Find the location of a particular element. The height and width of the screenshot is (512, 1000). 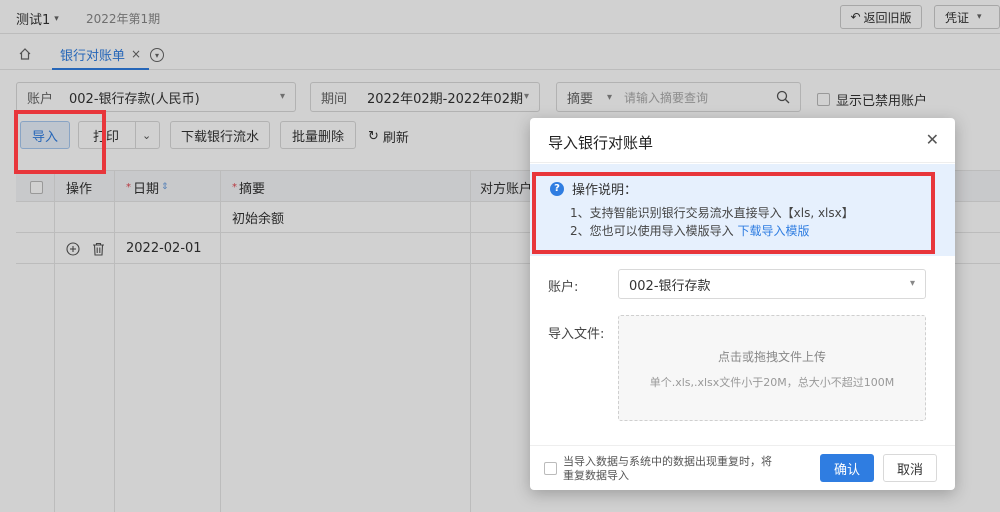

upload-limits: 单个.xls,.xlsx文件小于20M，总大小不超过100M is located at coordinates (772, 382).